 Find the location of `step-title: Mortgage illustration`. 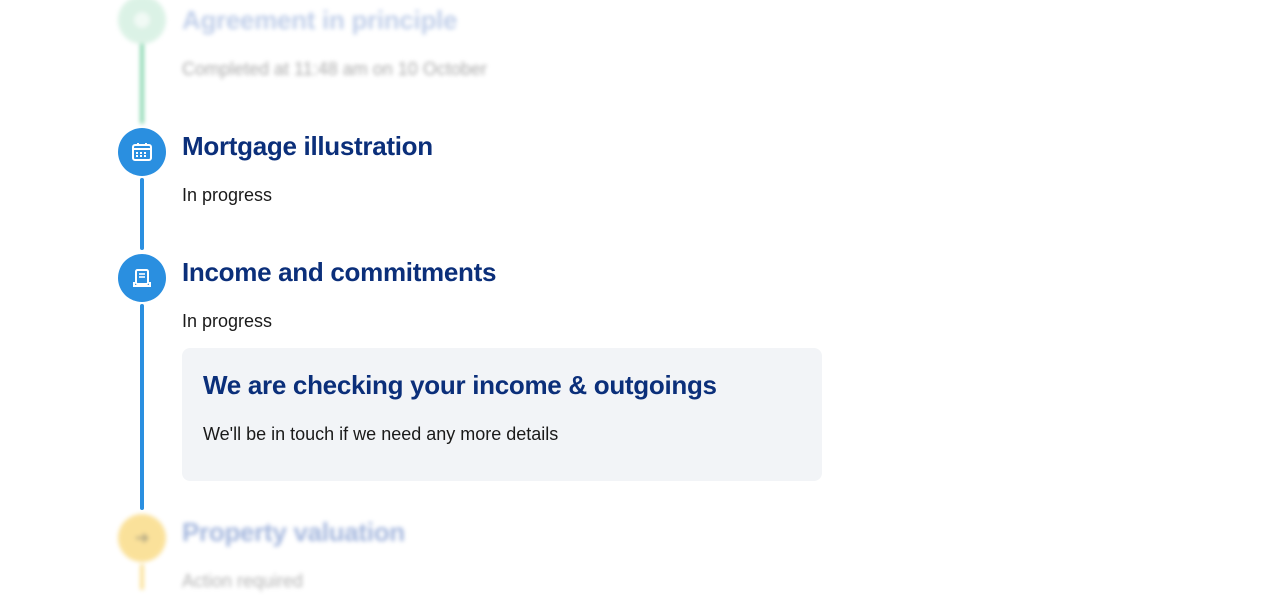

step-title: Mortgage illustration is located at coordinates (307, 146).